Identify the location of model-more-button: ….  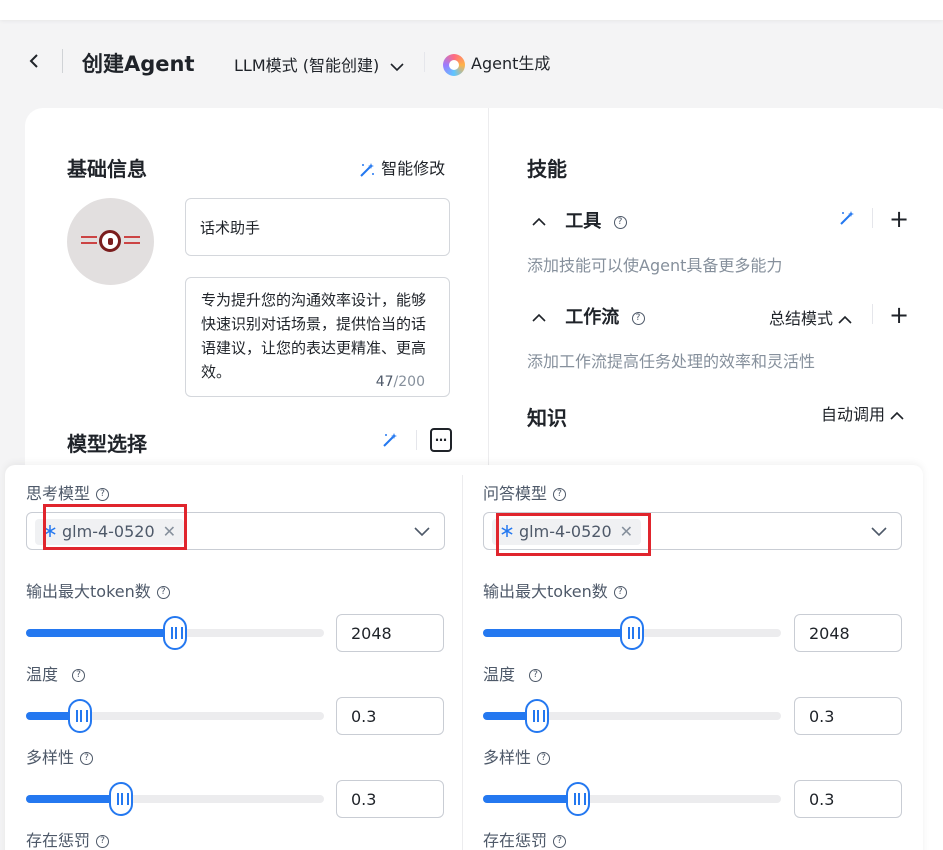
(441, 440).